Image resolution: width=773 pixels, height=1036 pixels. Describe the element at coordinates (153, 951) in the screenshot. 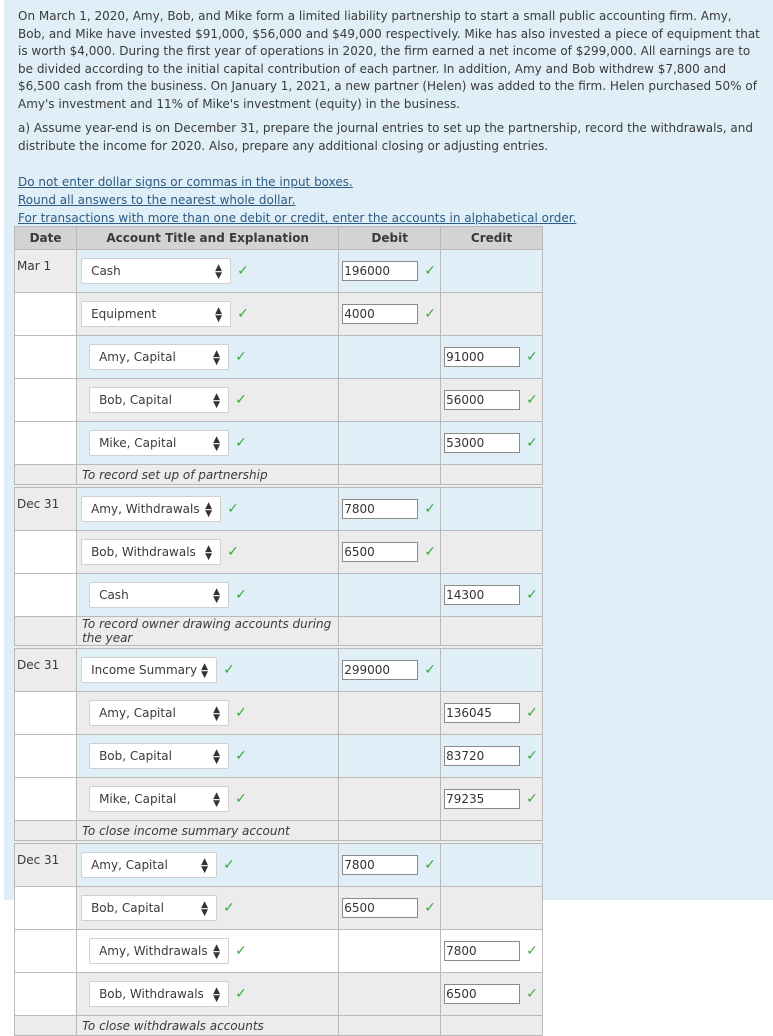

I see `account-select-value: Amy, Withdrawals` at that location.